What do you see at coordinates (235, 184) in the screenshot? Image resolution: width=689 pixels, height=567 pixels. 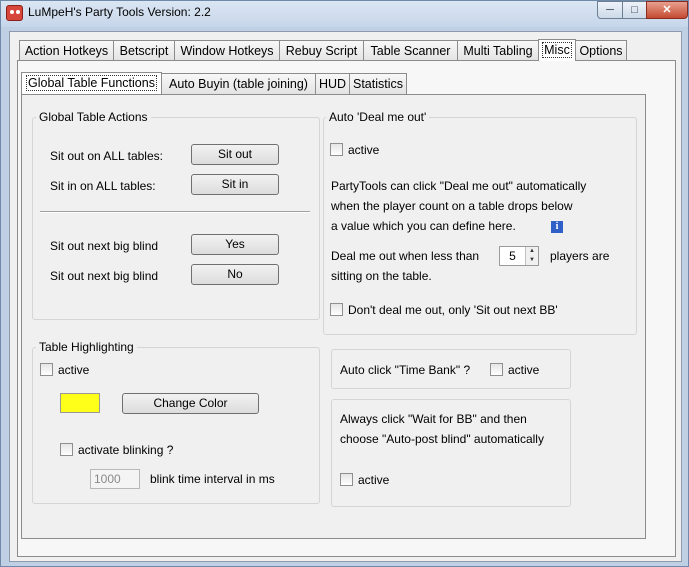 I see `sit-in-all-button: Sit in` at bounding box center [235, 184].